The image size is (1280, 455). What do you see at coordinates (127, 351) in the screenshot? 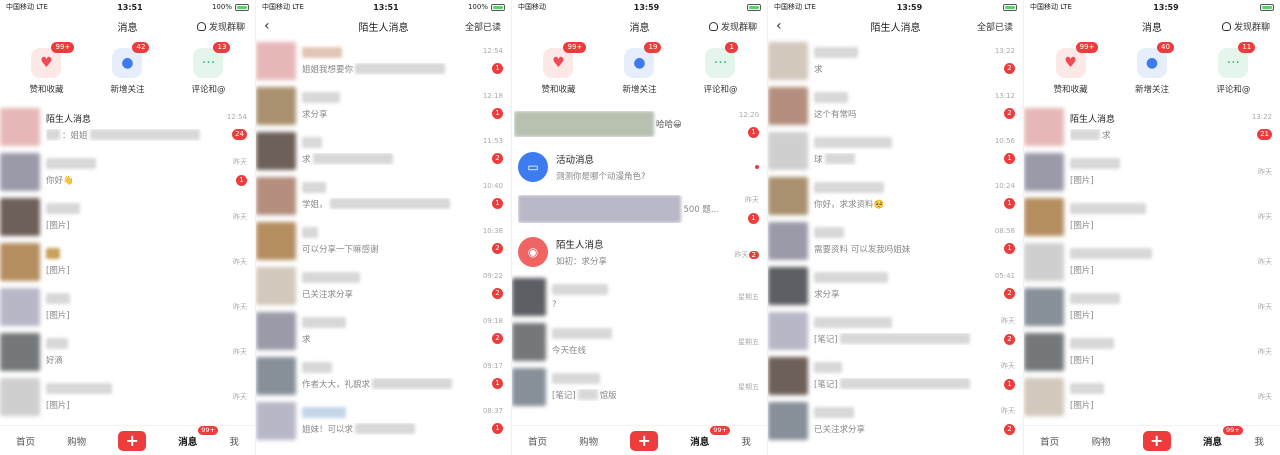
I see `list-item: 好滴 昨天` at bounding box center [127, 351].